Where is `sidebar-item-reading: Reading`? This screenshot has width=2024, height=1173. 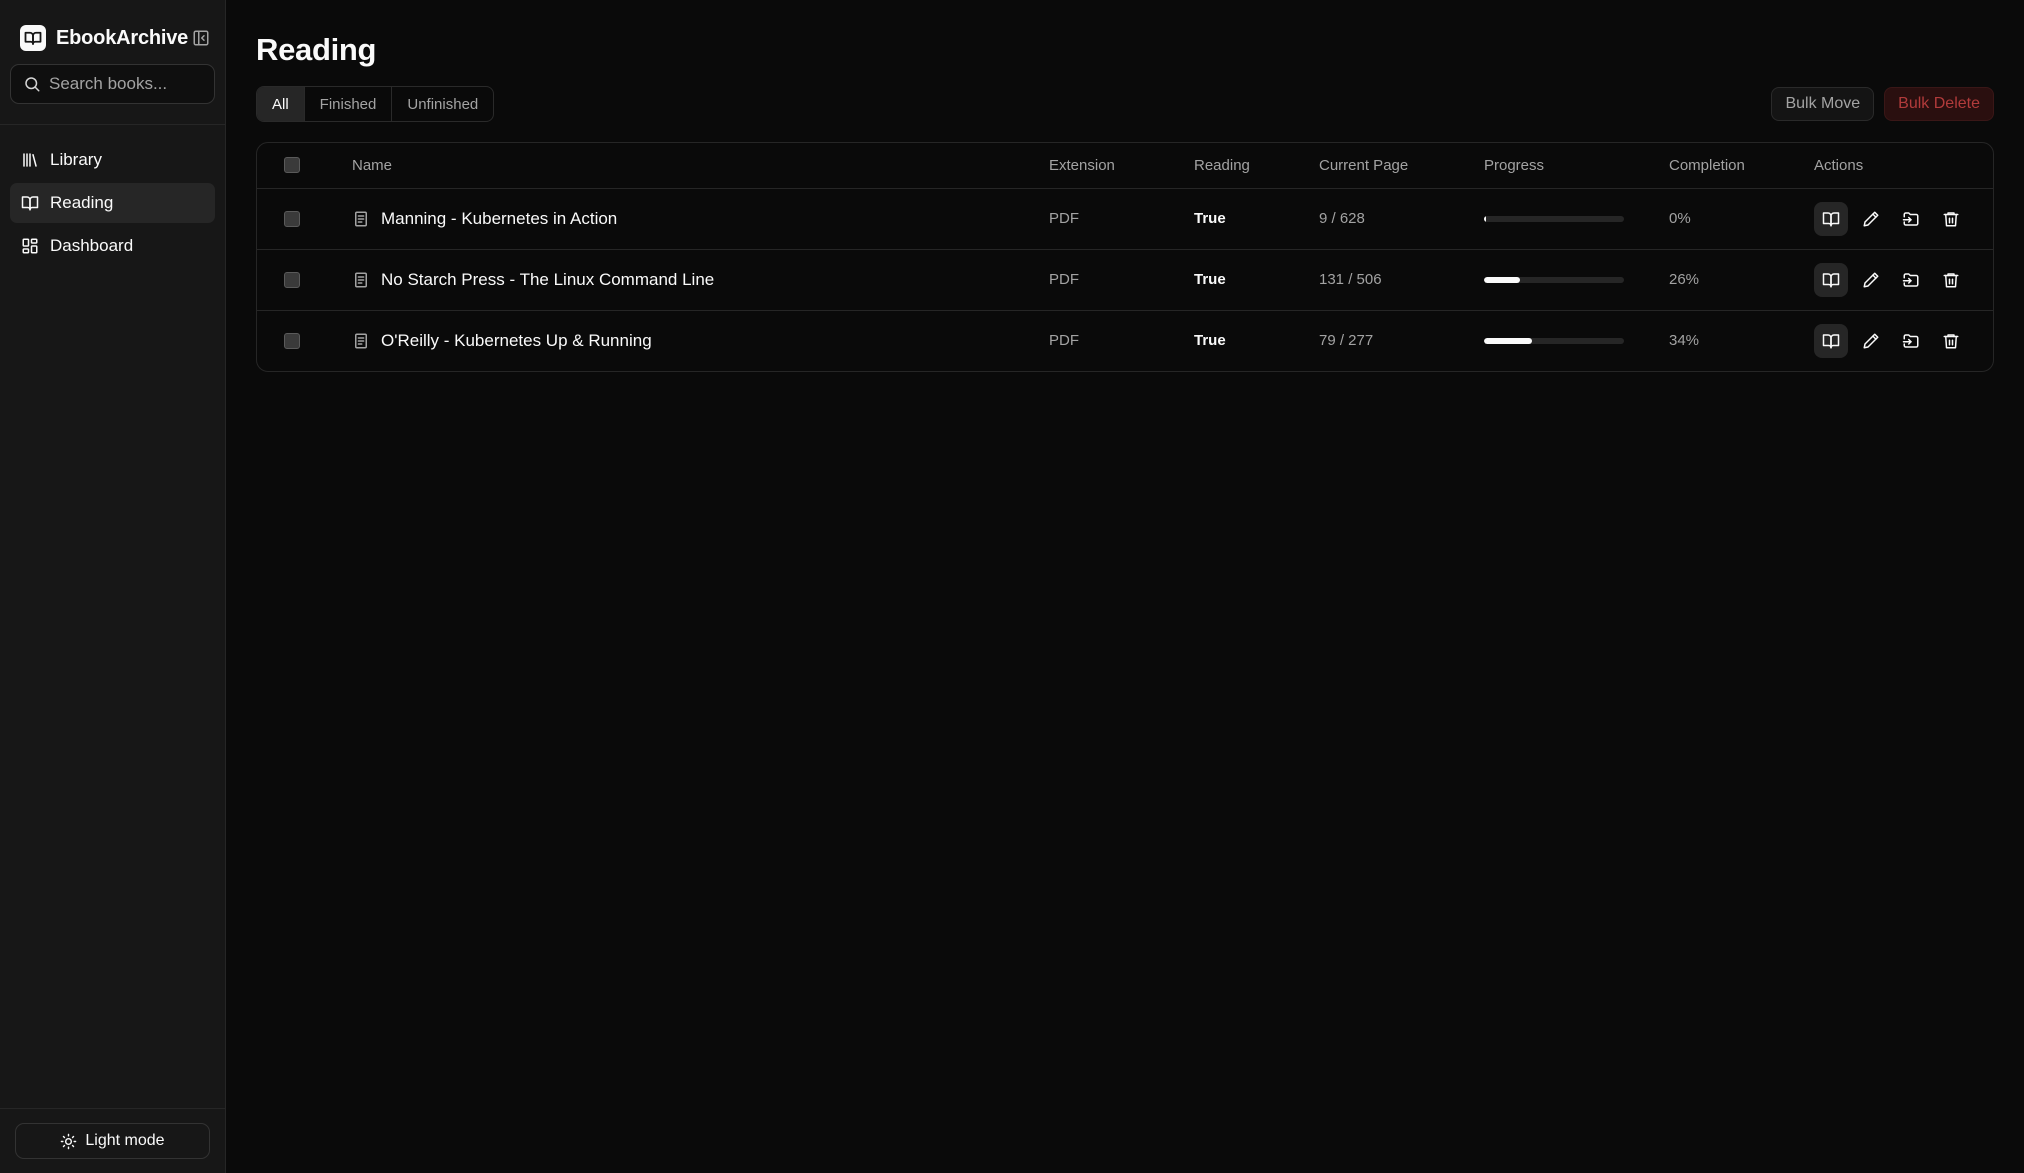
sidebar-item-reading: Reading is located at coordinates (112, 203).